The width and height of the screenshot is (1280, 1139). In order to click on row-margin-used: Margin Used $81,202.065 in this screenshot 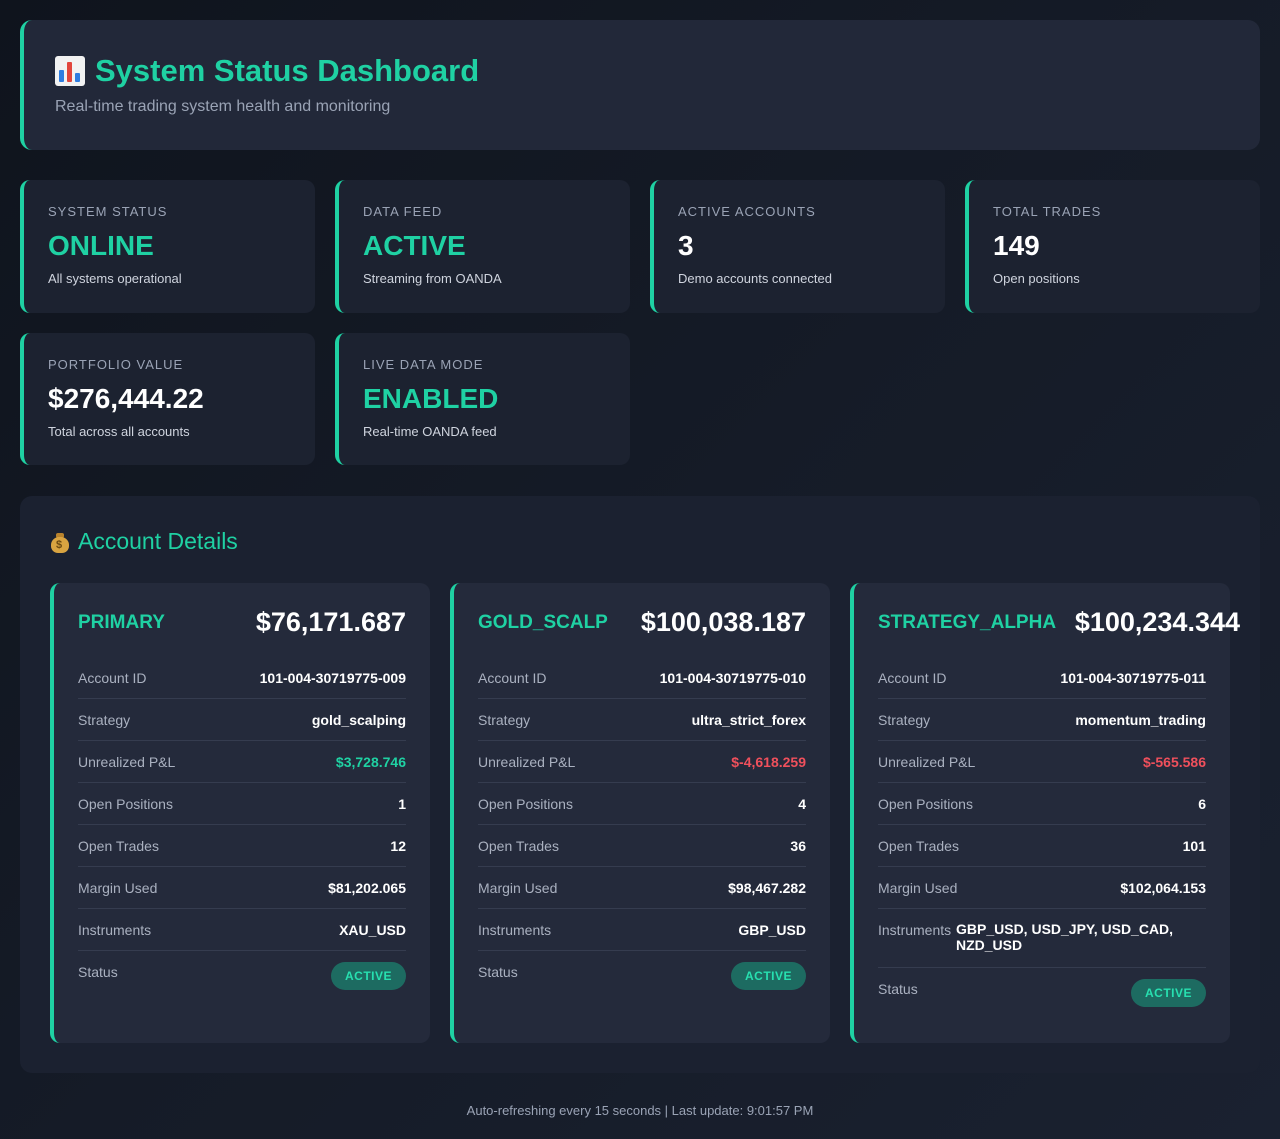, I will do `click(242, 888)`.